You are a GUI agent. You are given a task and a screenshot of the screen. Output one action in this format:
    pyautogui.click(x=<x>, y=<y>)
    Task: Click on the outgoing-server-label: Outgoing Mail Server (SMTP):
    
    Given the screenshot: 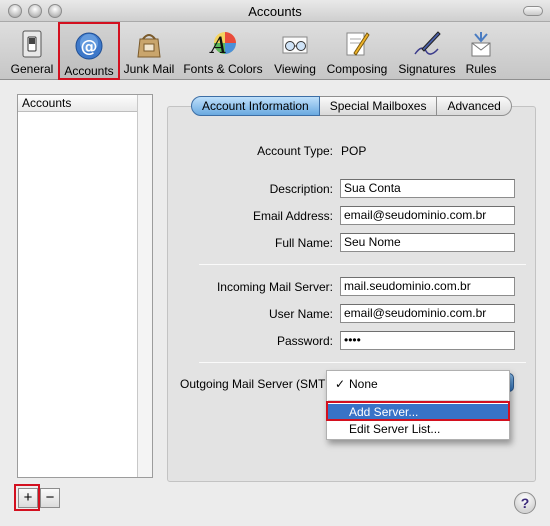 What is the action you would take?
    pyautogui.click(x=260, y=384)
    